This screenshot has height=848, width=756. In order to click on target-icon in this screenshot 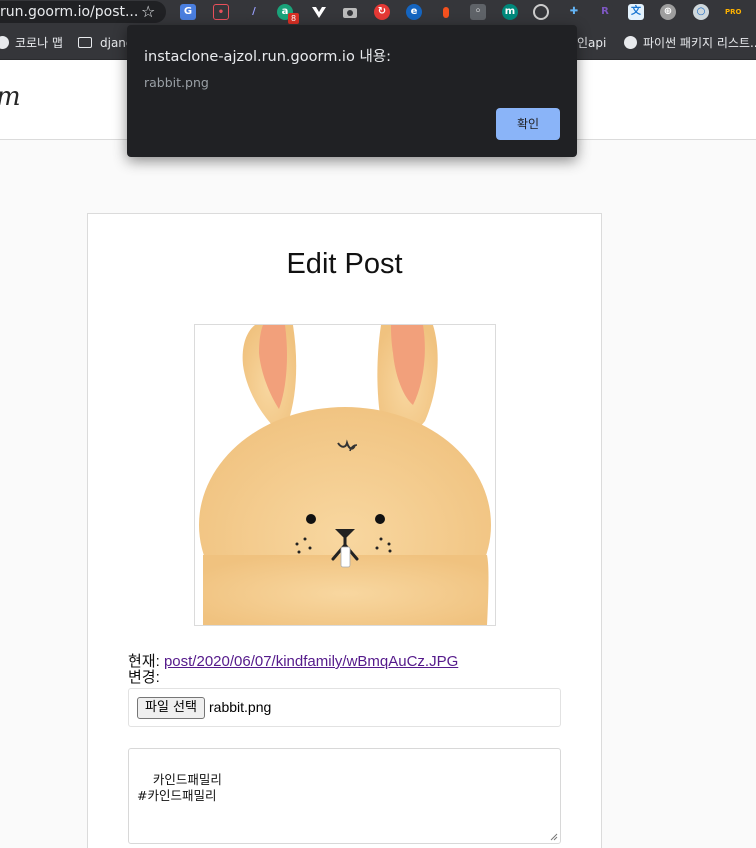, I will do `click(541, 12)`.